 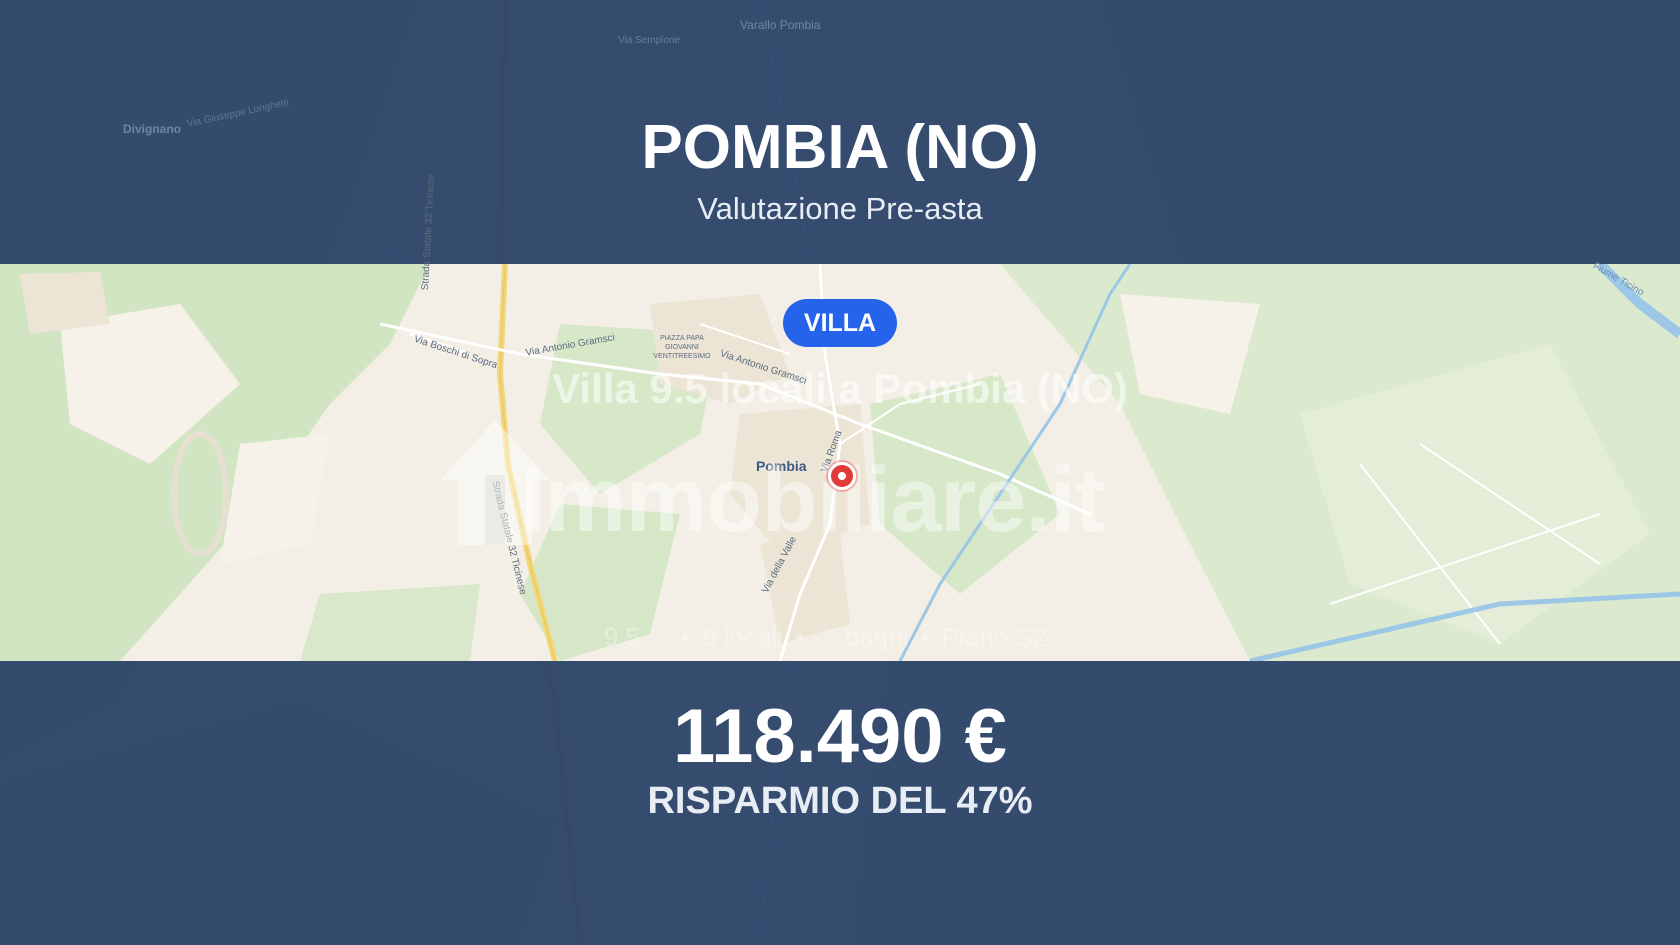 What do you see at coordinates (840, 208) in the screenshot?
I see `page-subtitle: Valutazione Pre-asta` at bounding box center [840, 208].